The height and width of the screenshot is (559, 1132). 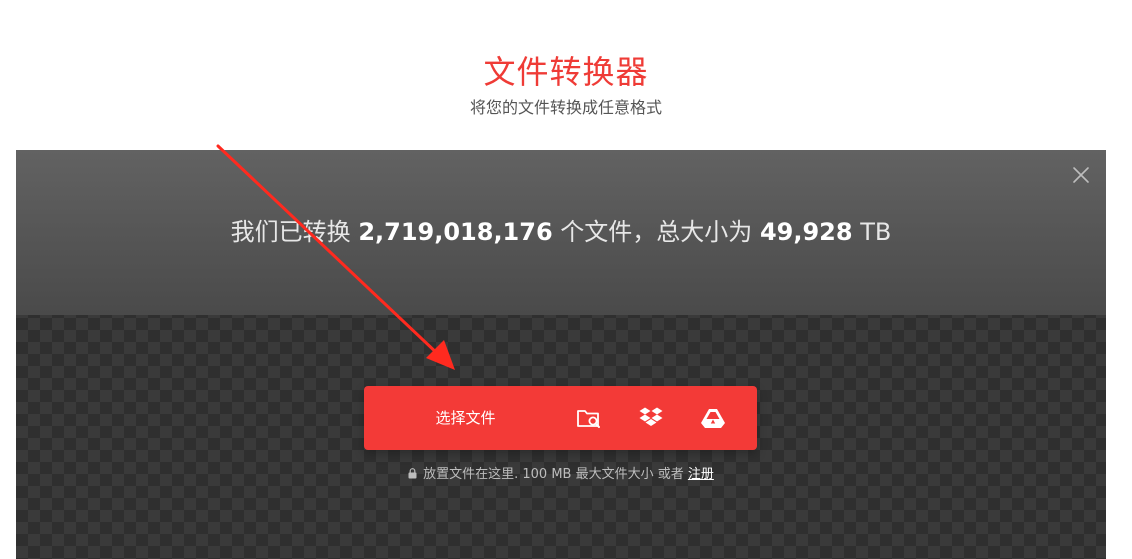 I want to click on google-drive-button, so click(x=713, y=418).